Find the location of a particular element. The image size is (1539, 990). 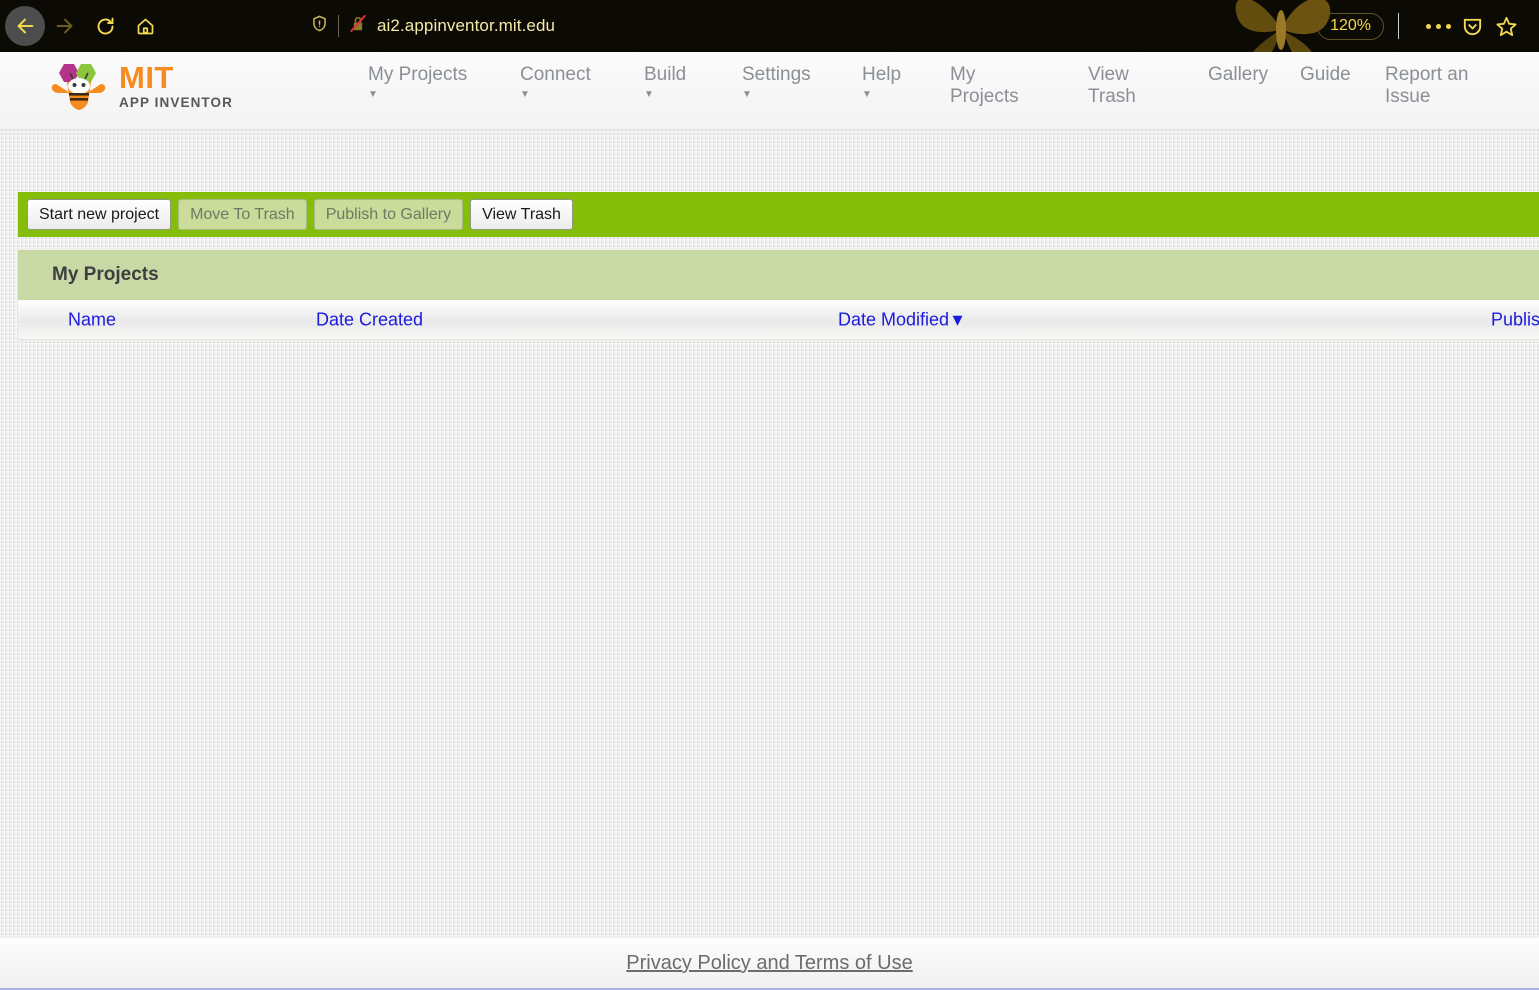

more-options-icon is located at coordinates (1438, 26).